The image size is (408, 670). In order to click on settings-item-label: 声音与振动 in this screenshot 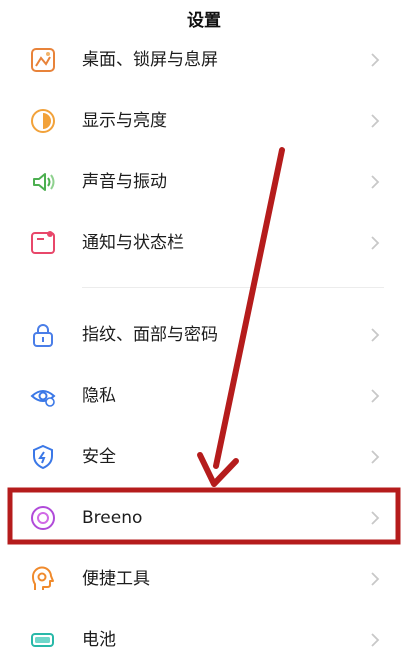, I will do `click(124, 182)`.